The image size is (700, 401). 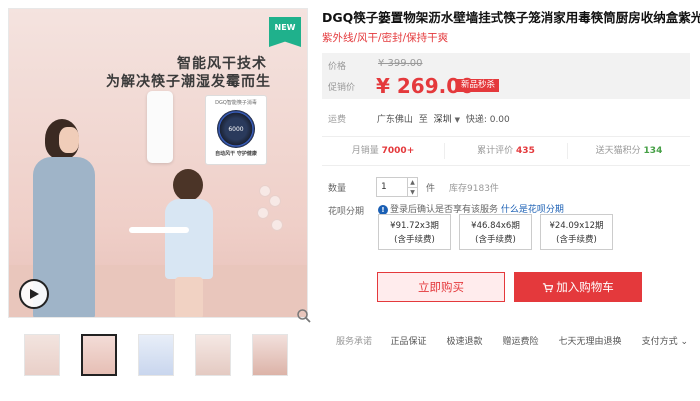 What do you see at coordinates (548, 288) in the screenshot?
I see `cart-icon` at bounding box center [548, 288].